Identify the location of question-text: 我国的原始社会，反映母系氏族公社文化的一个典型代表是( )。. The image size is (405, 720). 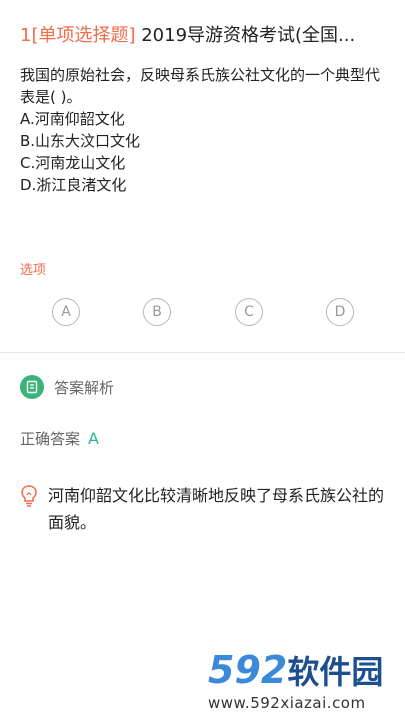
(200, 86).